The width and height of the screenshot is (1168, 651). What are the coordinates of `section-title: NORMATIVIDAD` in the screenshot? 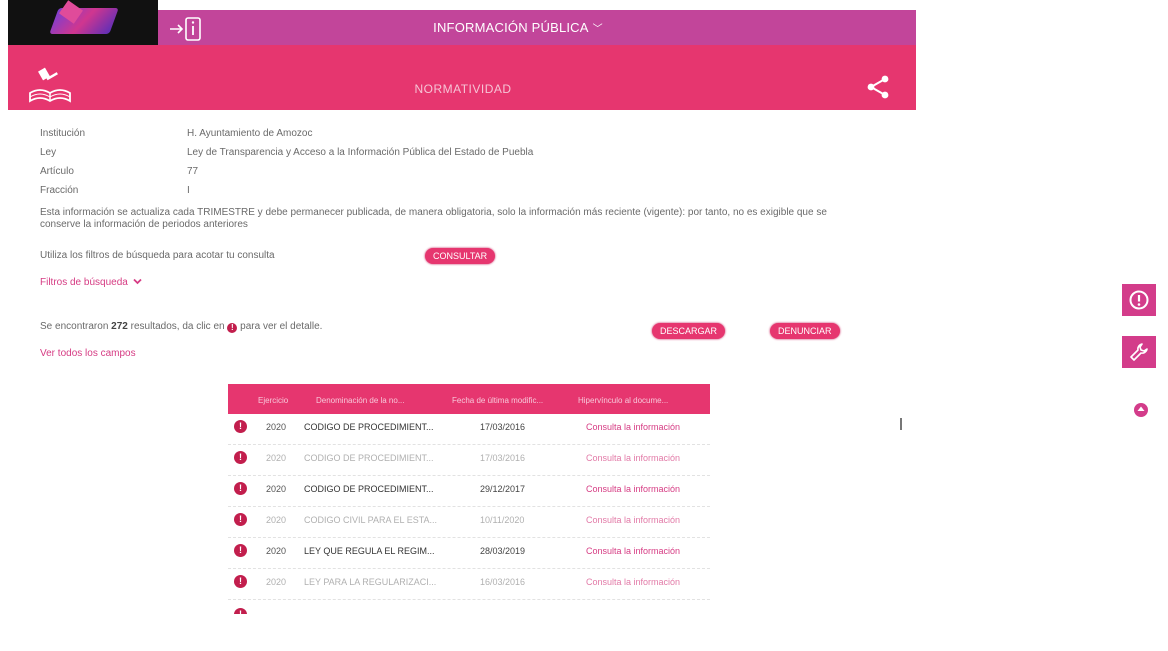 It's located at (463, 89).